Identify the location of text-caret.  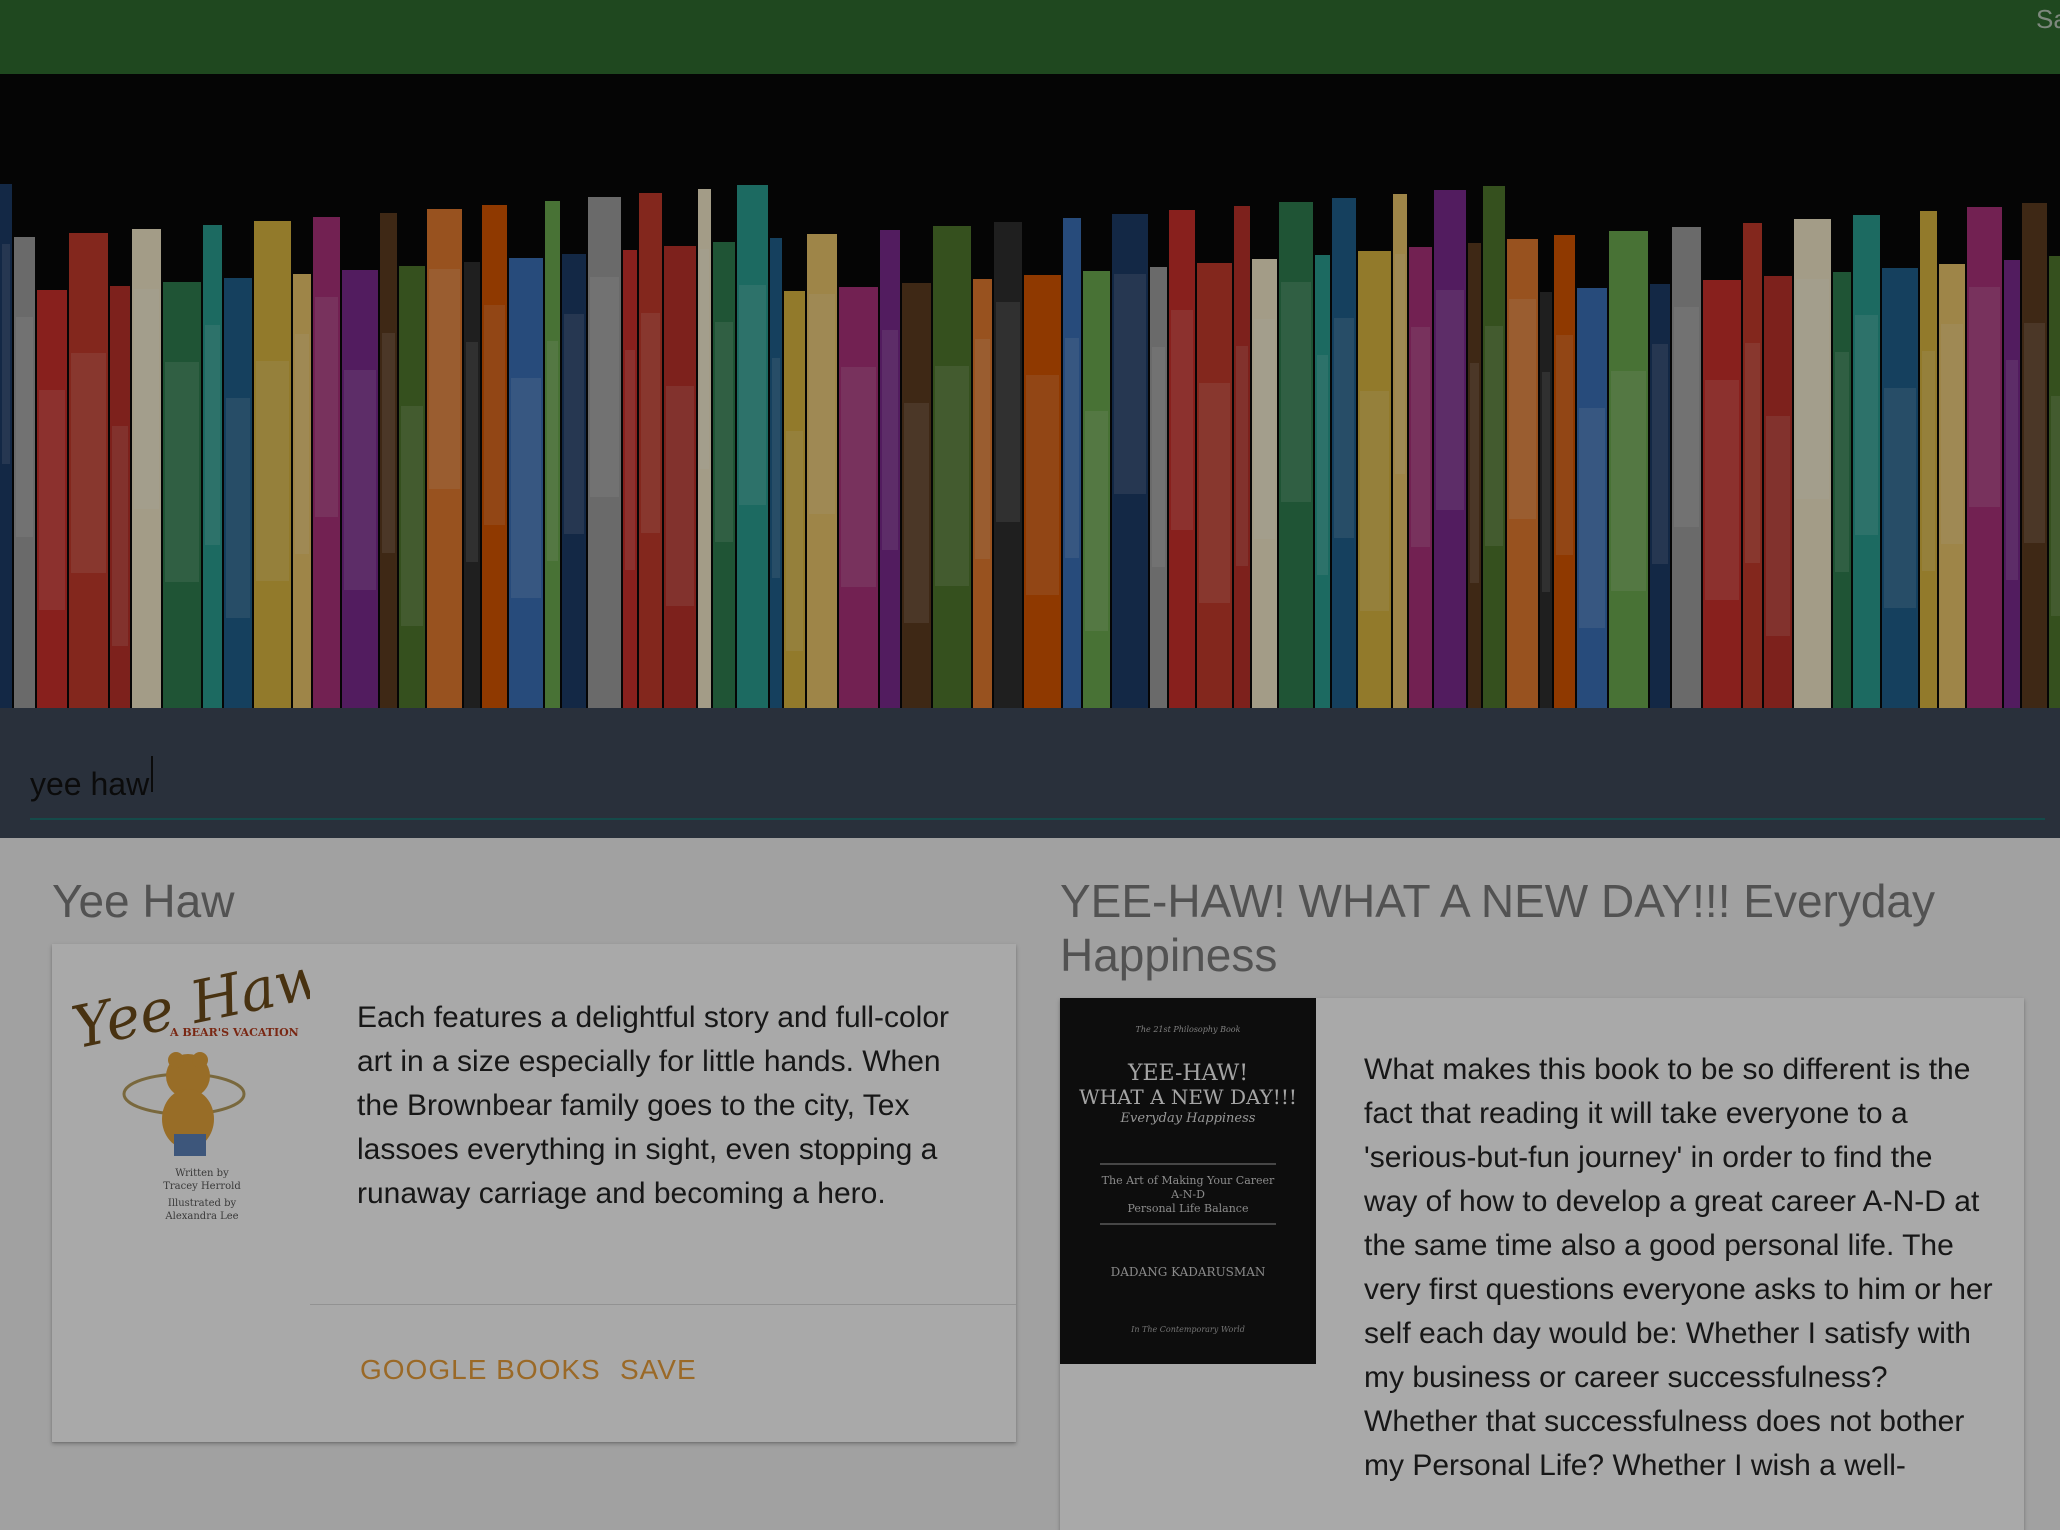
(152, 774).